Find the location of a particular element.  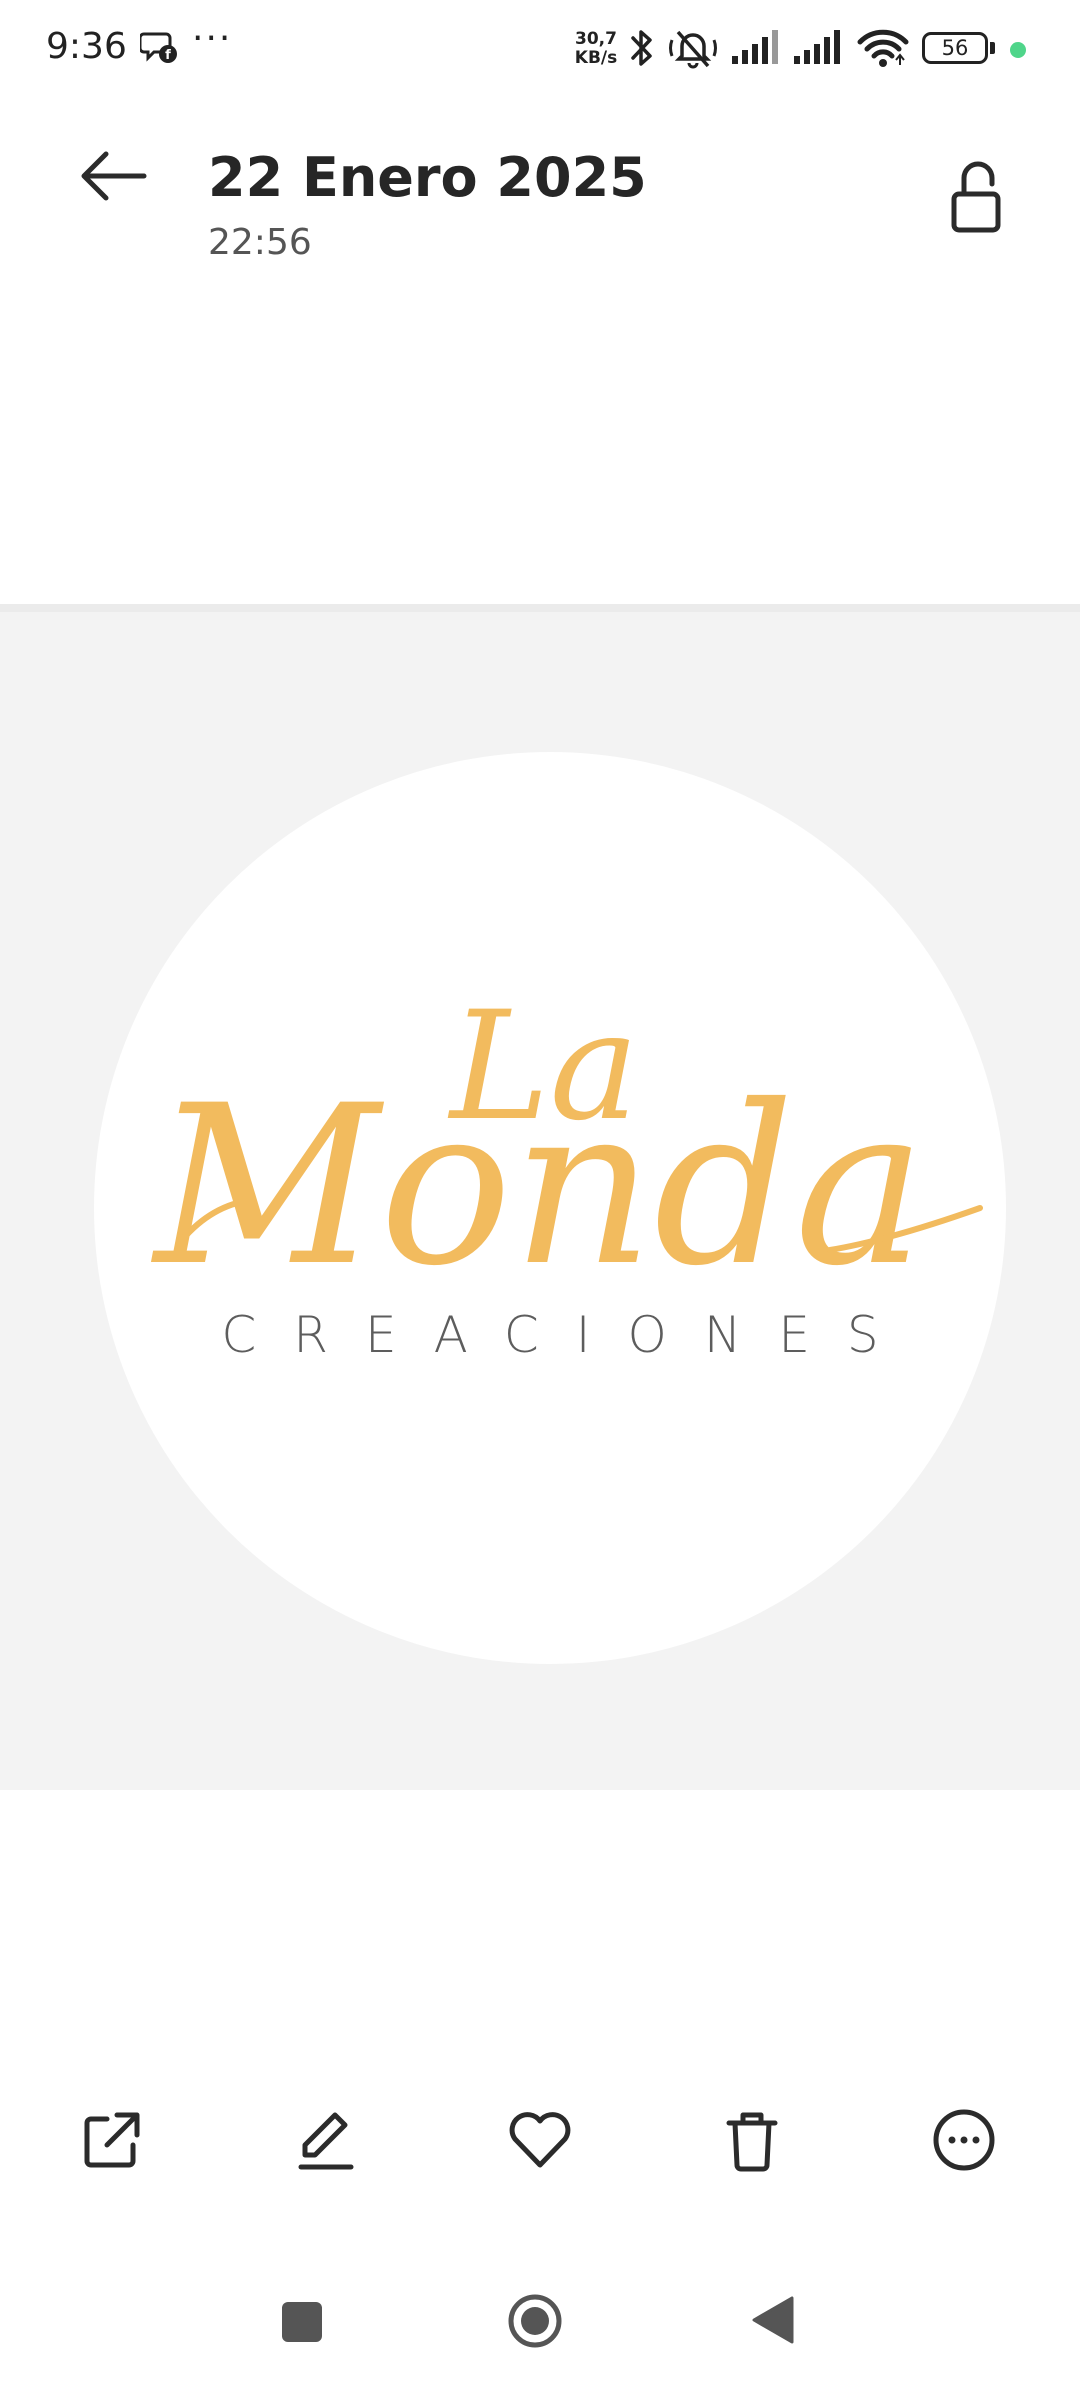

trash-icon is located at coordinates (752, 2142).